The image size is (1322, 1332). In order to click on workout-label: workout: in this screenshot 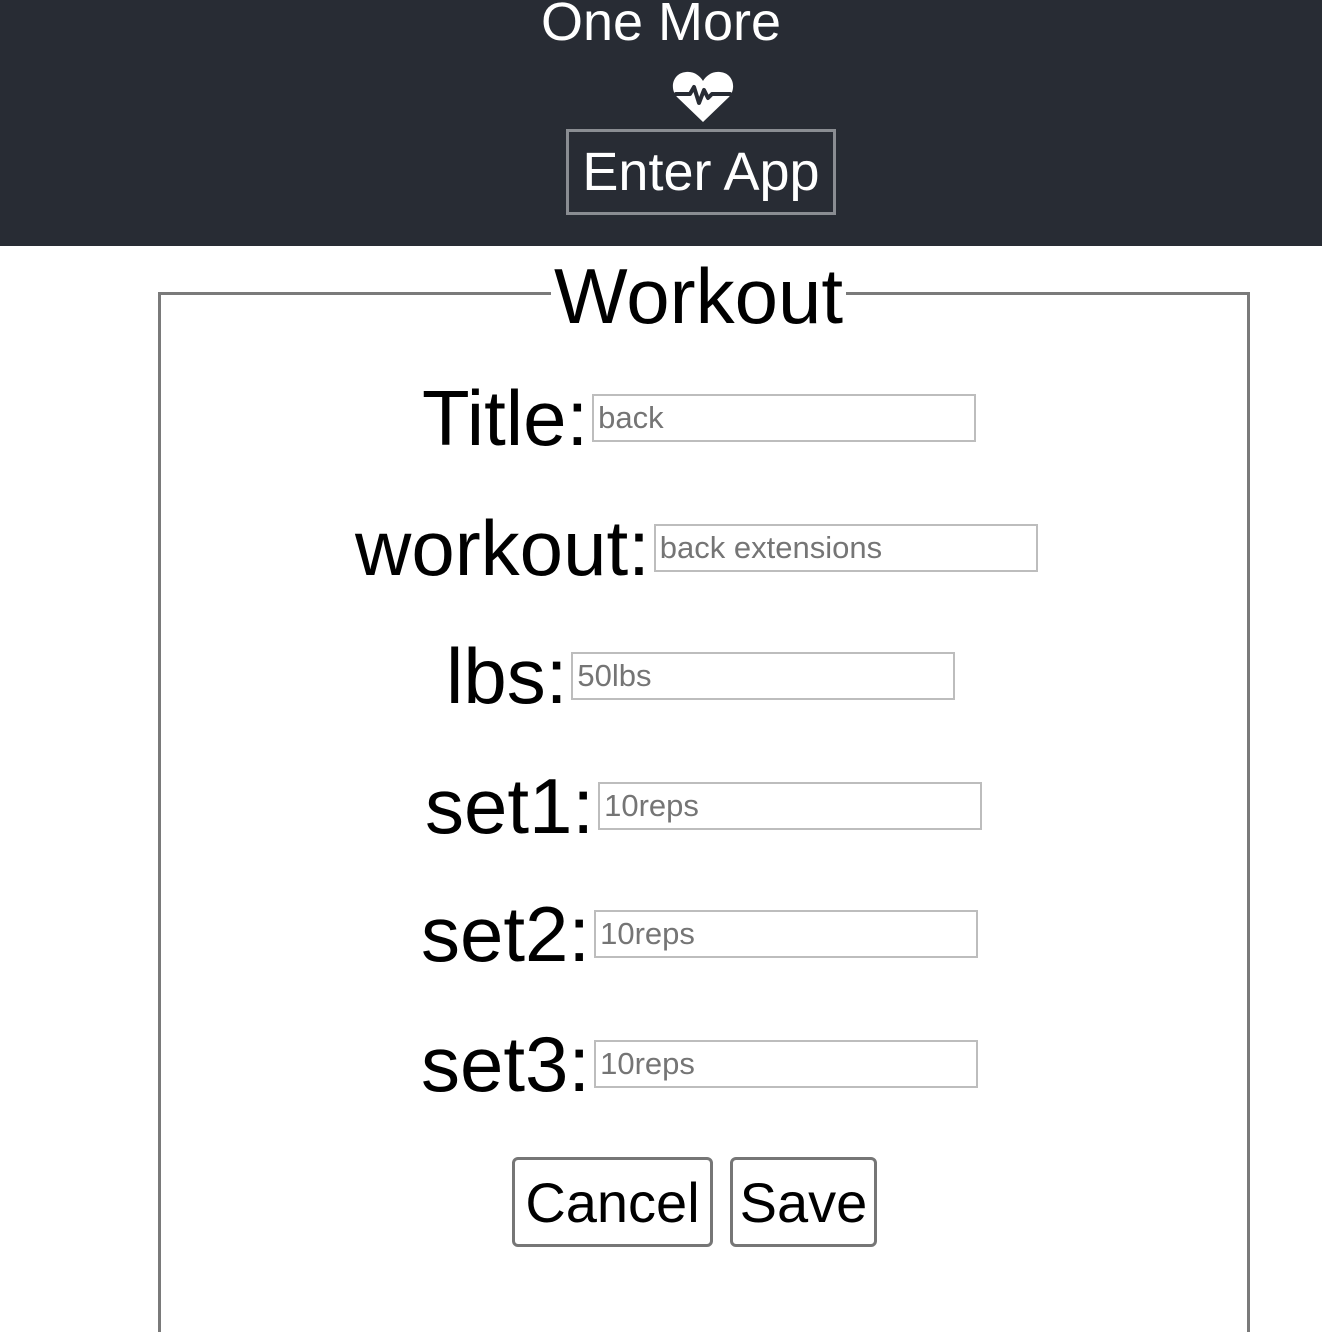, I will do `click(502, 548)`.